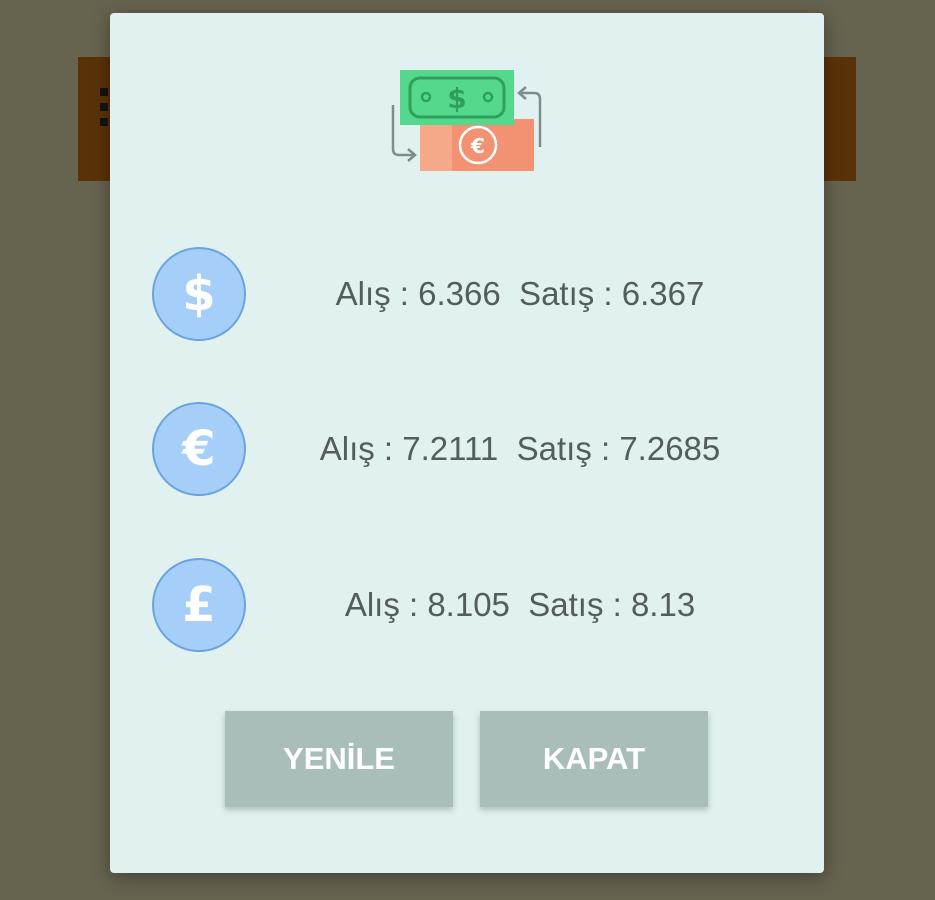 This screenshot has height=900, width=935. Describe the element at coordinates (199, 294) in the screenshot. I see `dollar-icon: $` at that location.